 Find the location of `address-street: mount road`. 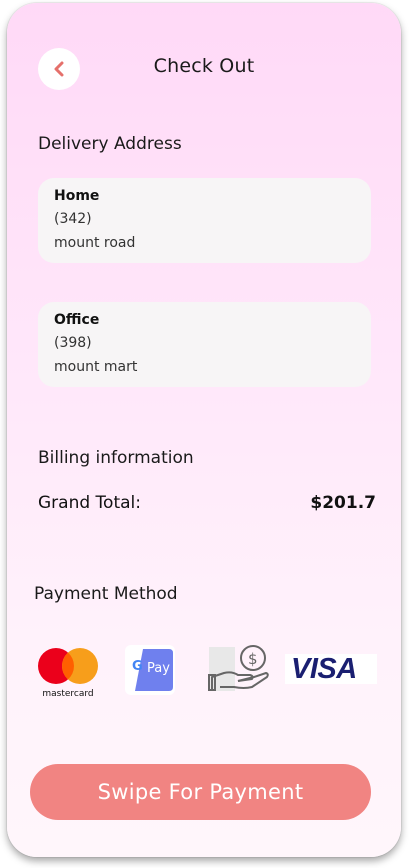

address-street: mount road is located at coordinates (95, 243).